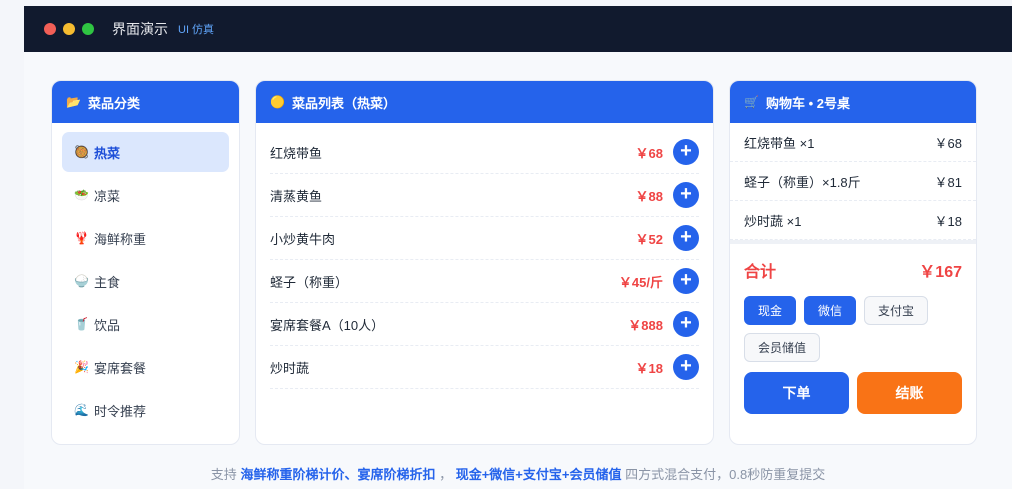 This screenshot has width=1012, height=489. What do you see at coordinates (290, 368) in the screenshot?
I see `dish-name: 炒时蔬` at bounding box center [290, 368].